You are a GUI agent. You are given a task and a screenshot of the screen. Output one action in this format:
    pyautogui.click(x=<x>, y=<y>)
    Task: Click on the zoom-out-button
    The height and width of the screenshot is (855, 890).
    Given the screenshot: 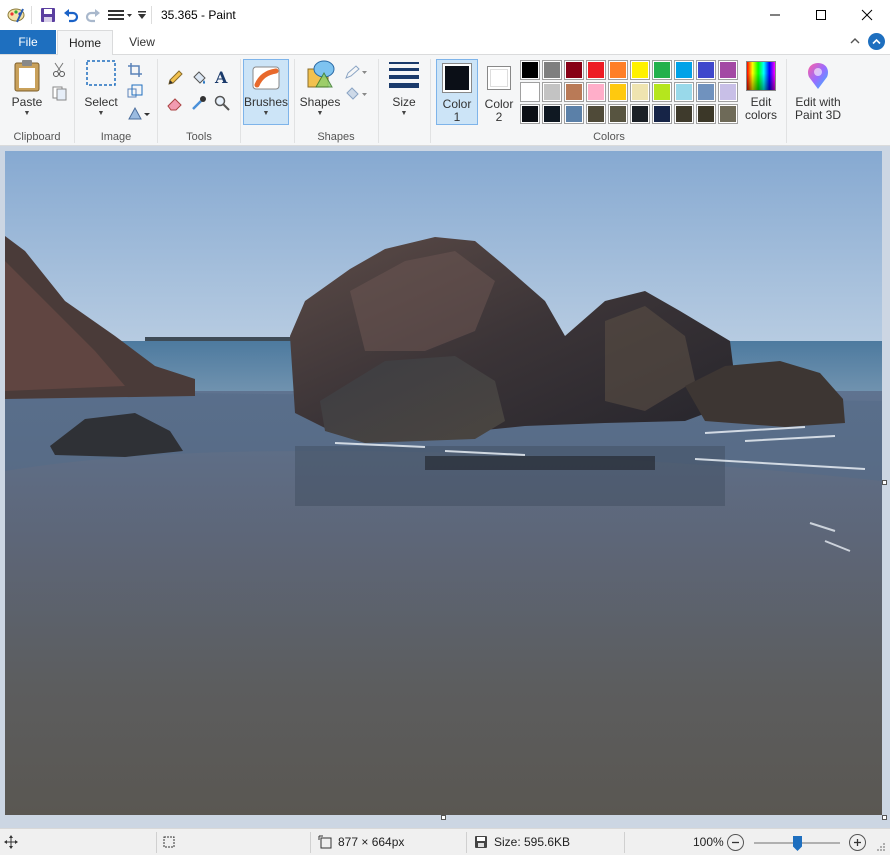 What is the action you would take?
    pyautogui.click(x=735, y=842)
    